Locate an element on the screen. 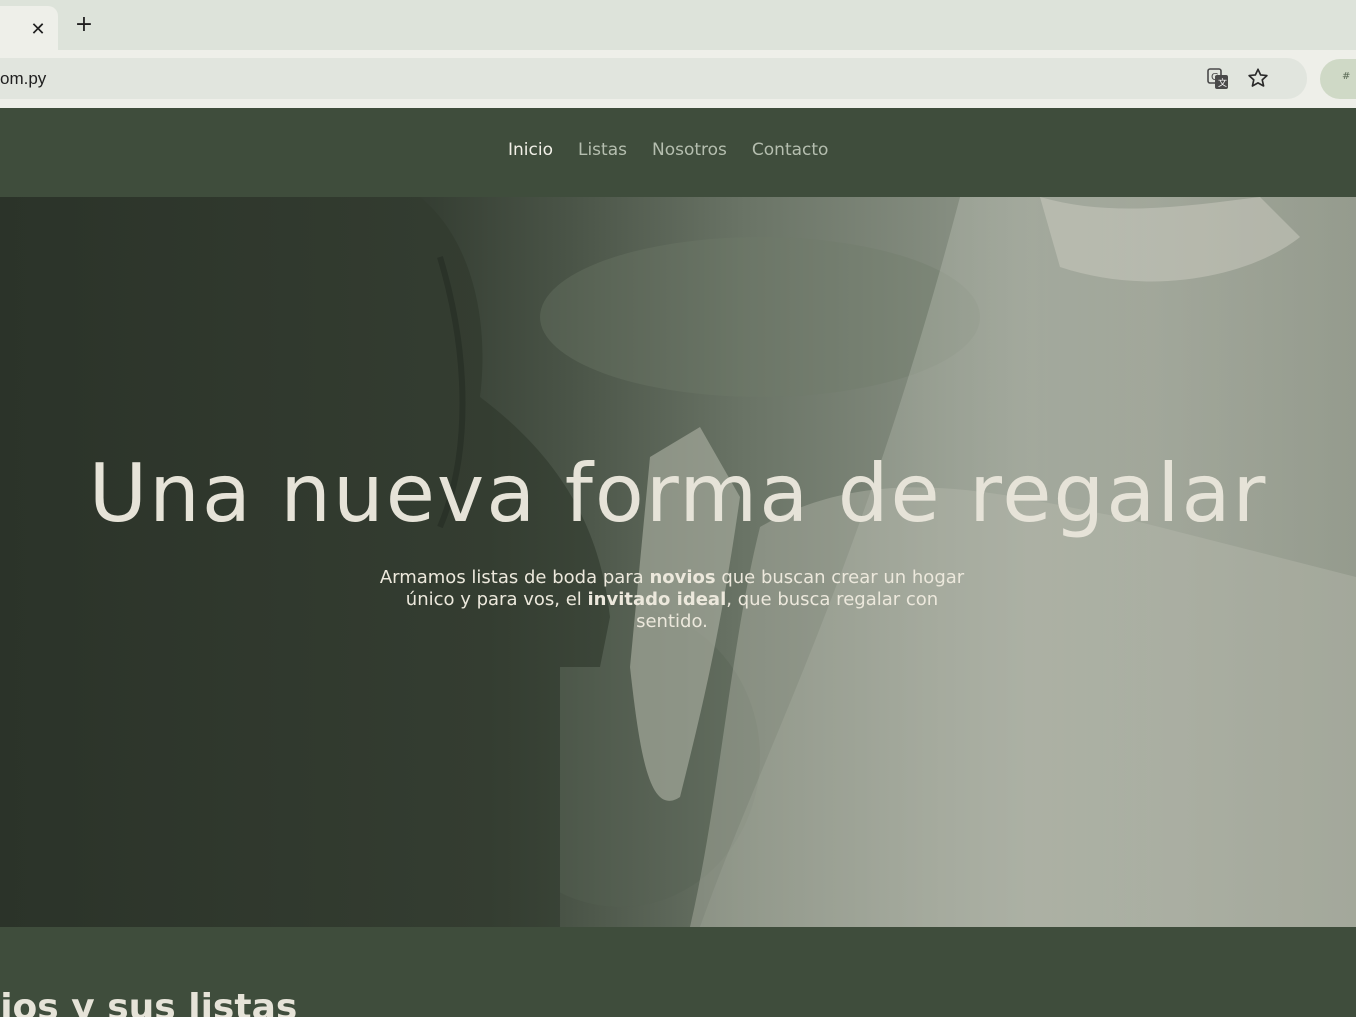 The width and height of the screenshot is (1356, 1017). profile-avatar: # is located at coordinates (1338, 79).